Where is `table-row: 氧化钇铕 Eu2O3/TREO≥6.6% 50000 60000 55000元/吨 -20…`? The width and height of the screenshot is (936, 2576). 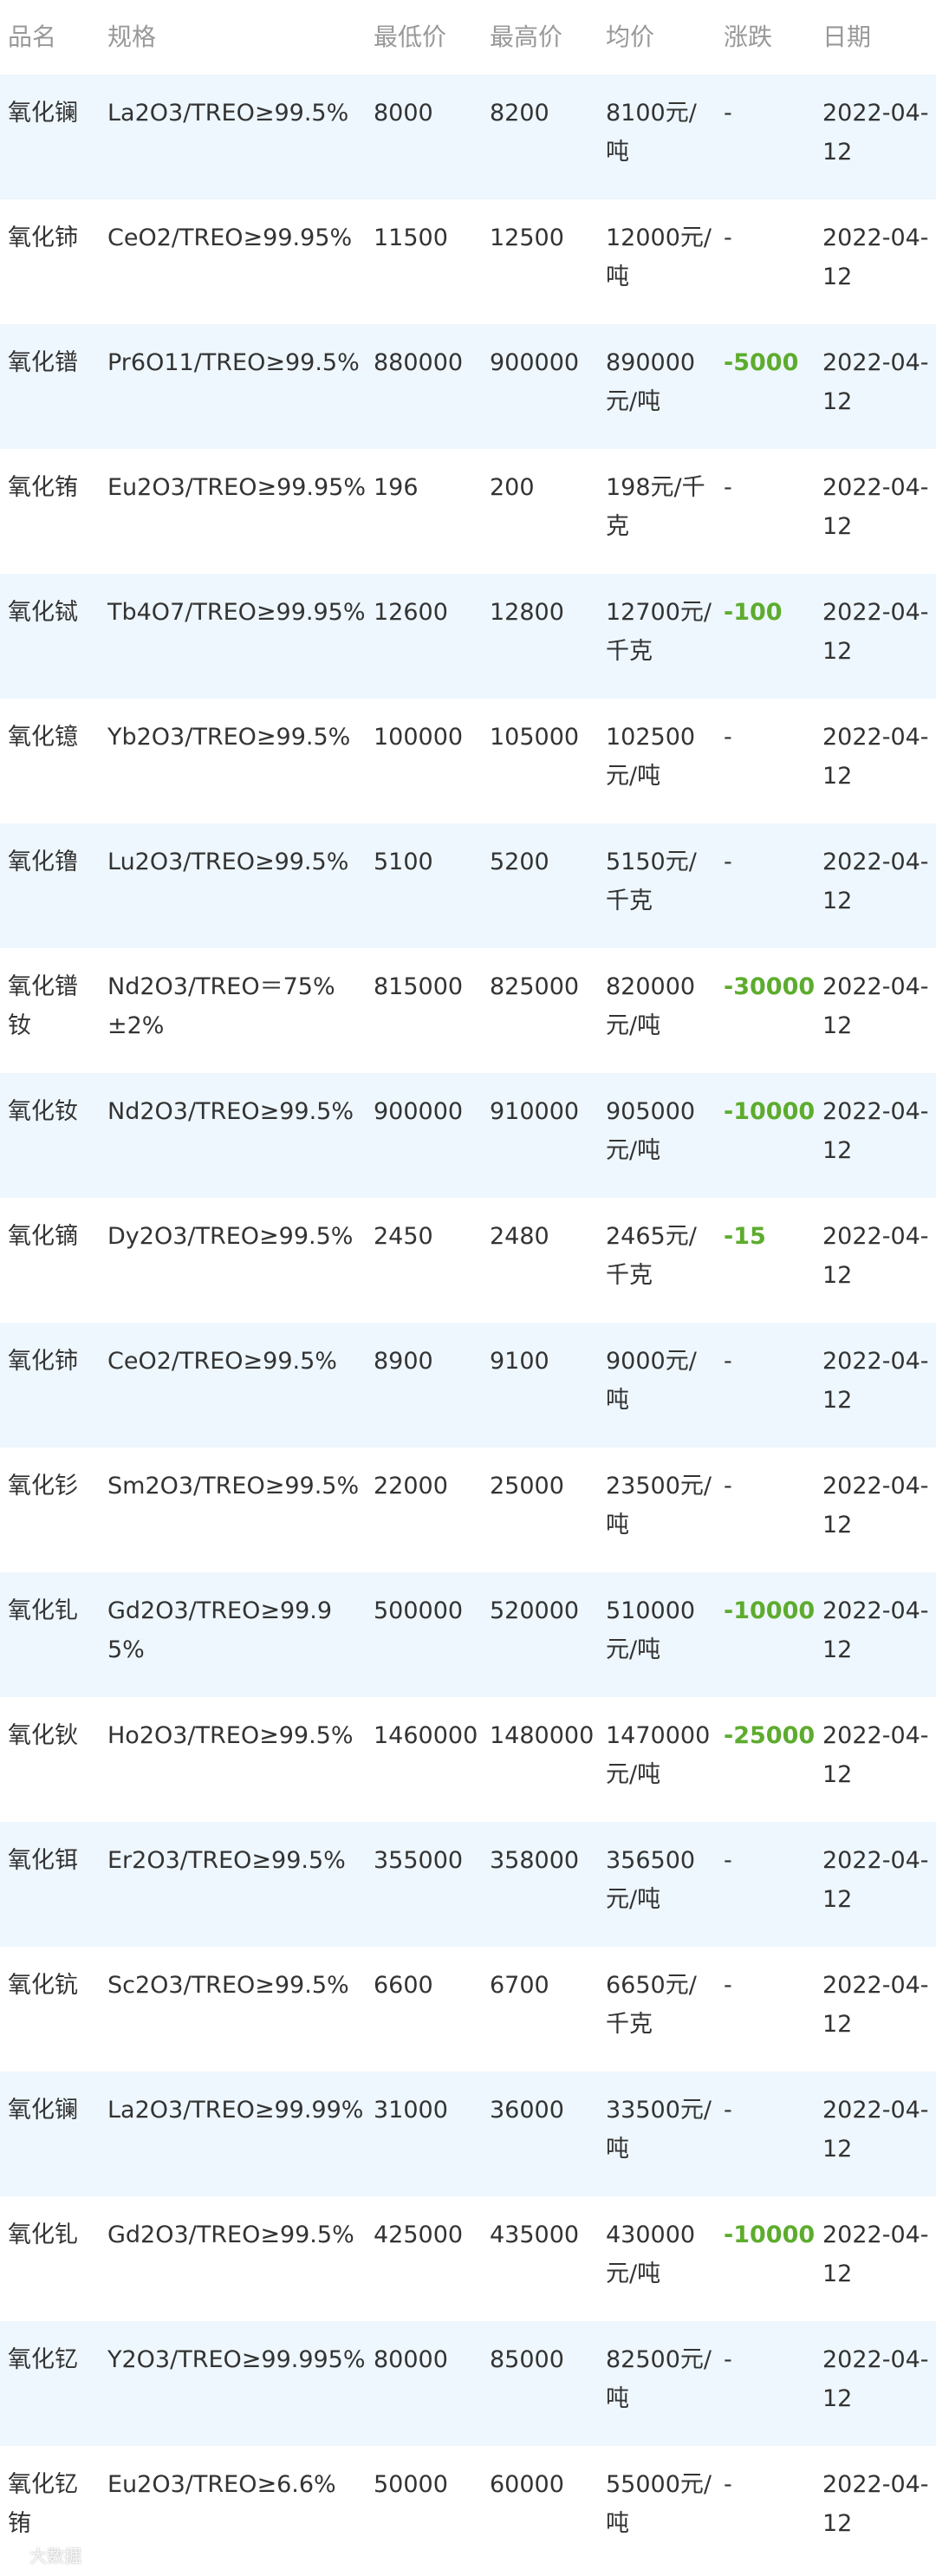 table-row: 氧化钇铕 Eu2O3/TREO≥6.6% 50000 60000 55000元/吨 -20… is located at coordinates (468, 2508).